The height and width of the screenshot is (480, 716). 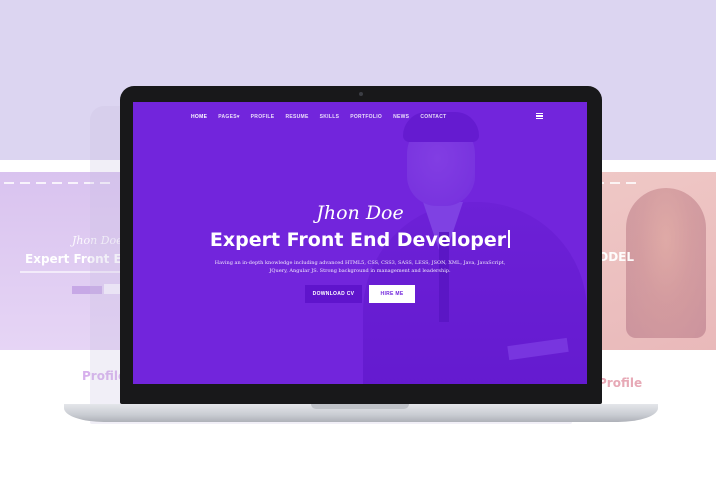 I want to click on background-page-right: ODEL, so click(x=653, y=261).